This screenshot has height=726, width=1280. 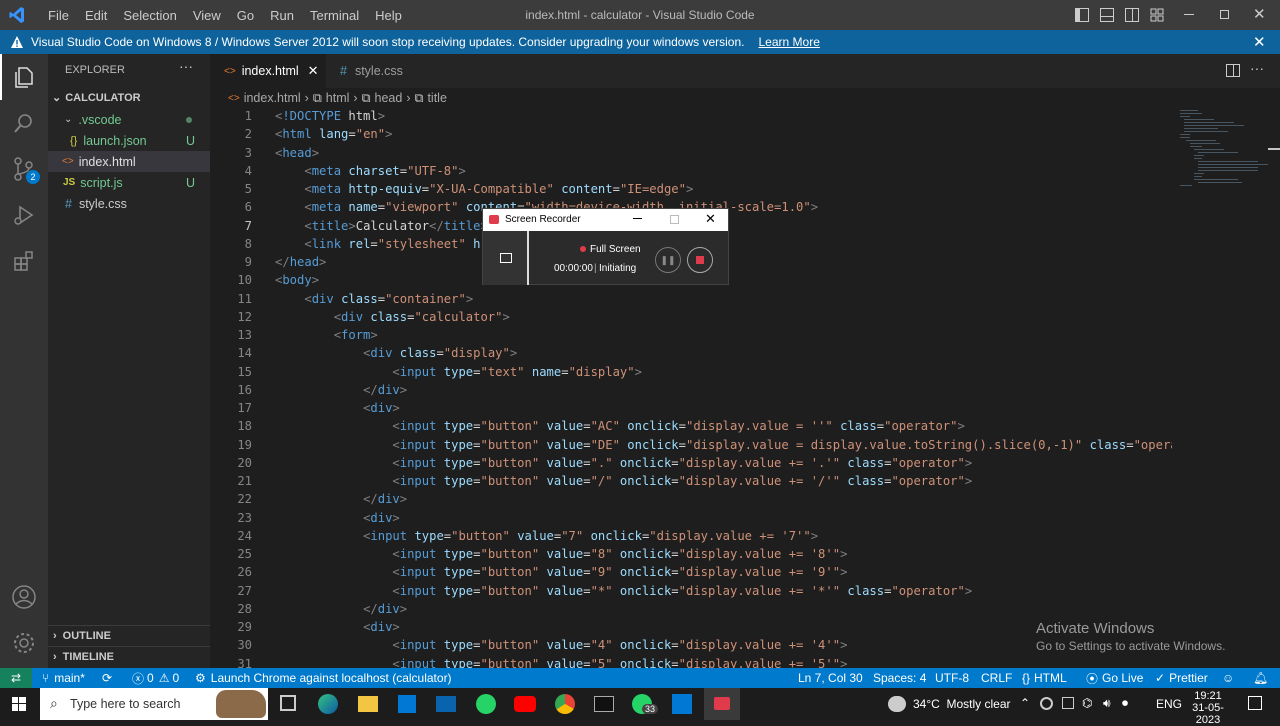 I want to click on code-line: <body>, so click(x=297, y=280).